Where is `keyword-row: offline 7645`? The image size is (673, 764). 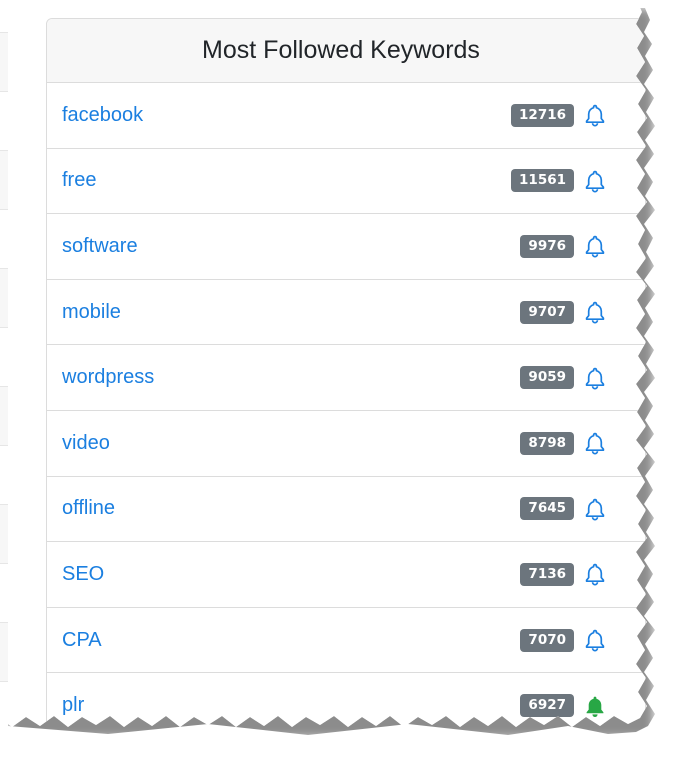
keyword-row: offline 7645 is located at coordinates (346, 510).